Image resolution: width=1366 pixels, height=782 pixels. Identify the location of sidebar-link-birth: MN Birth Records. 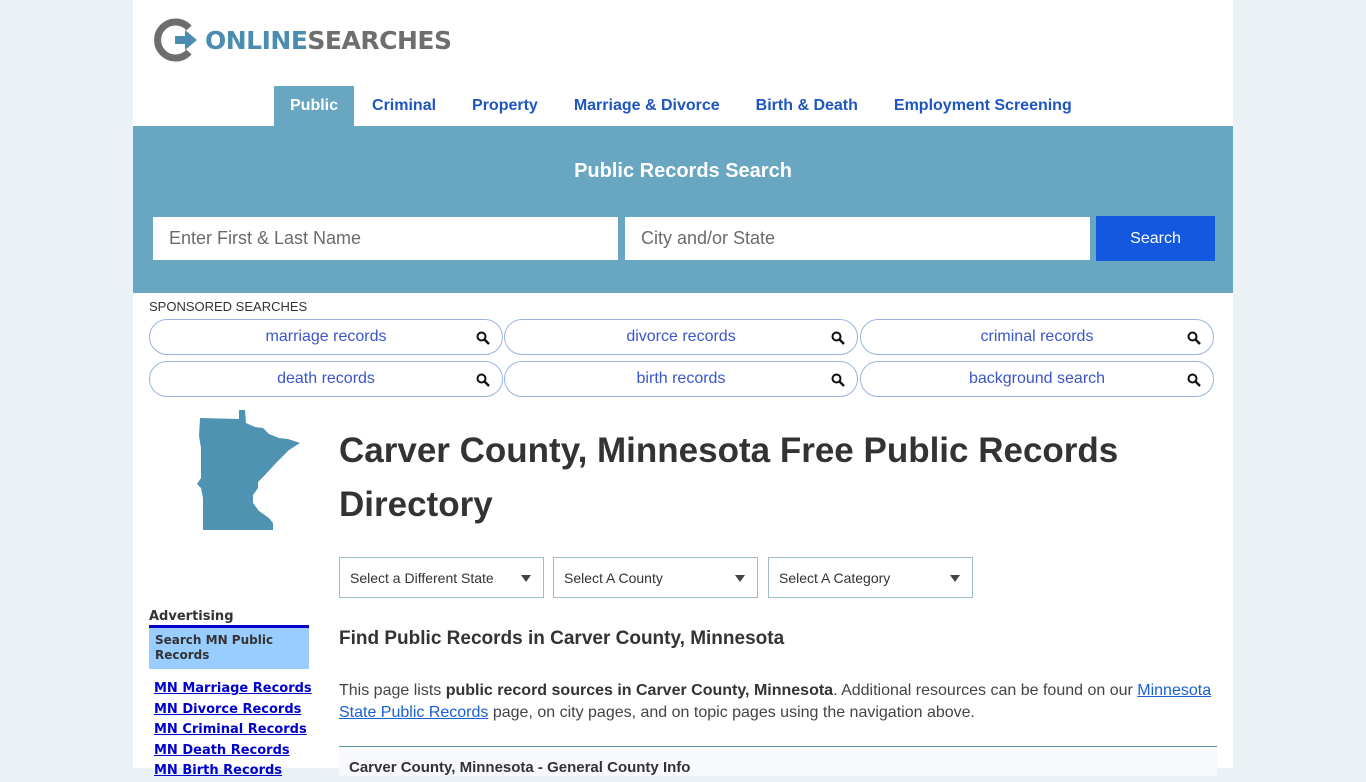
(233, 771).